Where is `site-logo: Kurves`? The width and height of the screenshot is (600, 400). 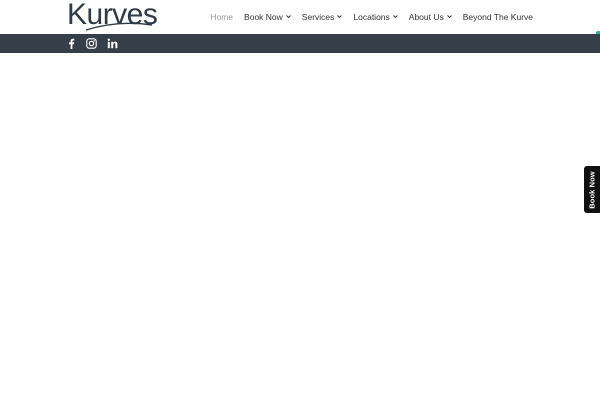
site-logo: Kurves is located at coordinates (112, 16).